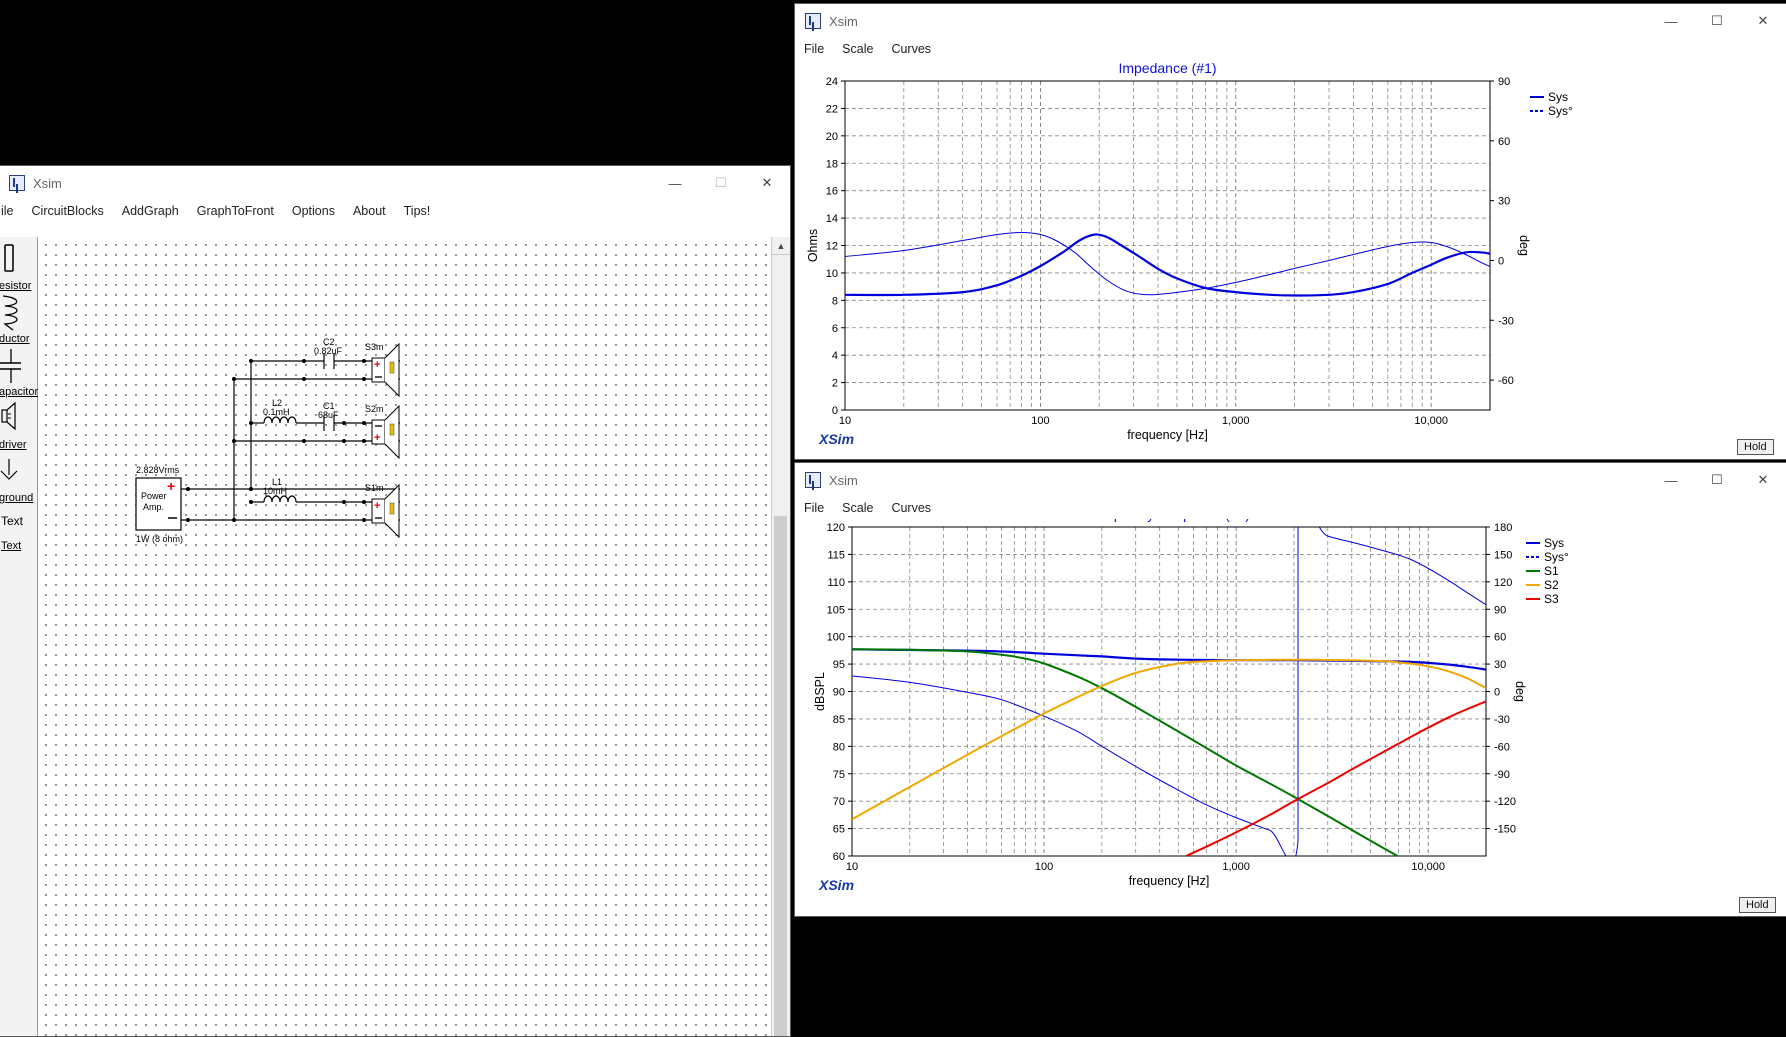  I want to click on driver-s3: S3m +, so click(382, 370).